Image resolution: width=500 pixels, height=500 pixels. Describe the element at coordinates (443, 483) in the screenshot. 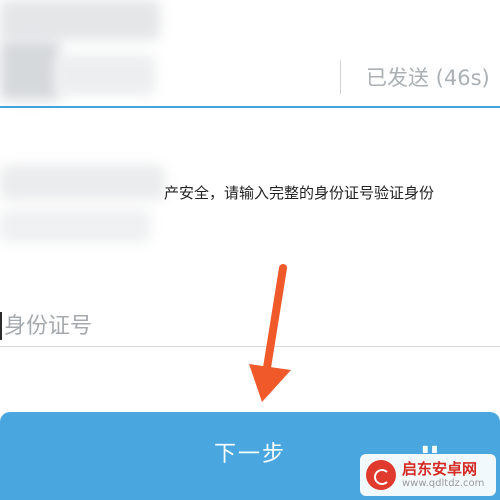

I see `watermark-url: www.qdltdz.com` at that location.